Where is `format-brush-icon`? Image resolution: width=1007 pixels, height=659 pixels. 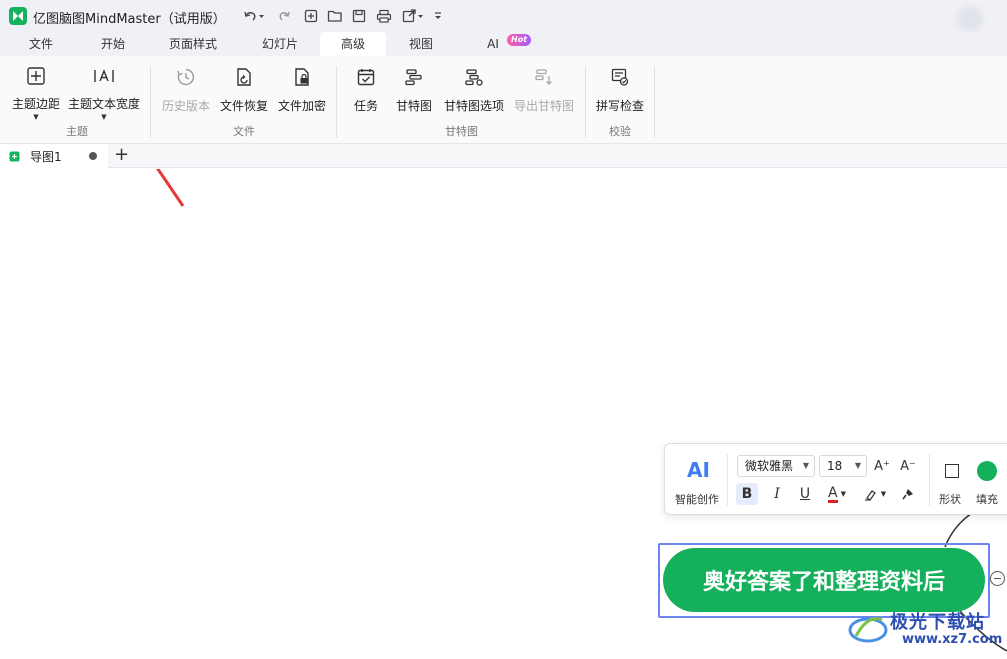
format-brush-icon is located at coordinates (907, 494).